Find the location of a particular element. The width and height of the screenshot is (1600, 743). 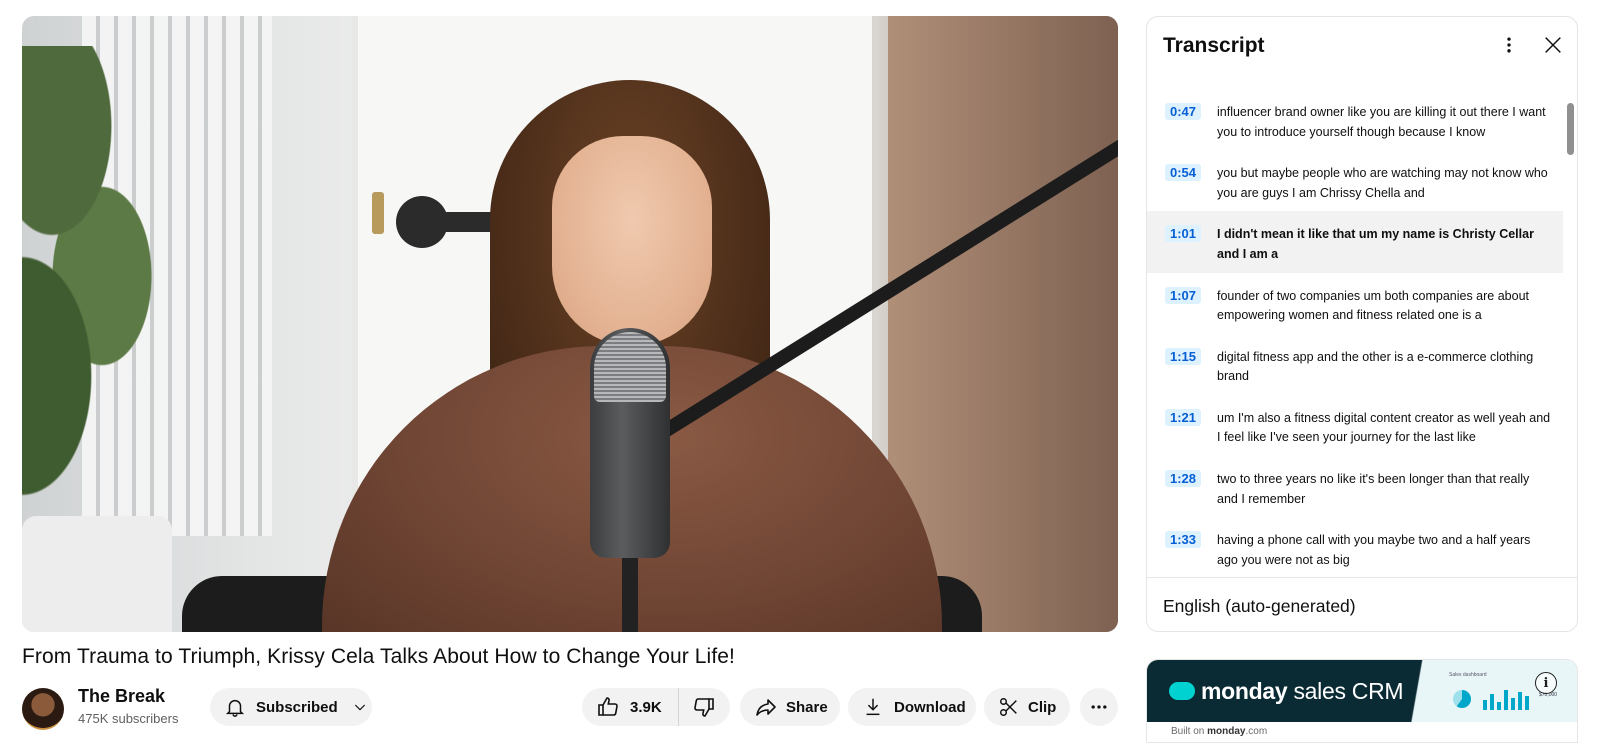

video-frame-mic-grille is located at coordinates (630, 367).